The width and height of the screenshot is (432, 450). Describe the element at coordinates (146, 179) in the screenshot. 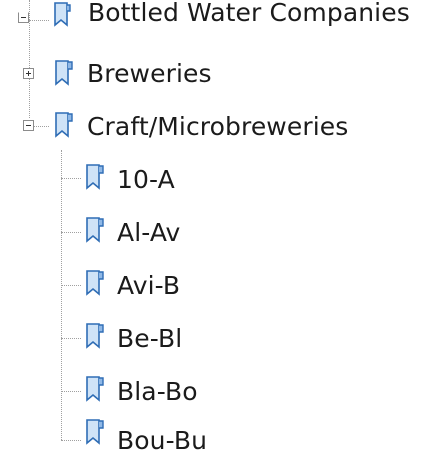

I see `tree-item-label: 10-A` at that location.